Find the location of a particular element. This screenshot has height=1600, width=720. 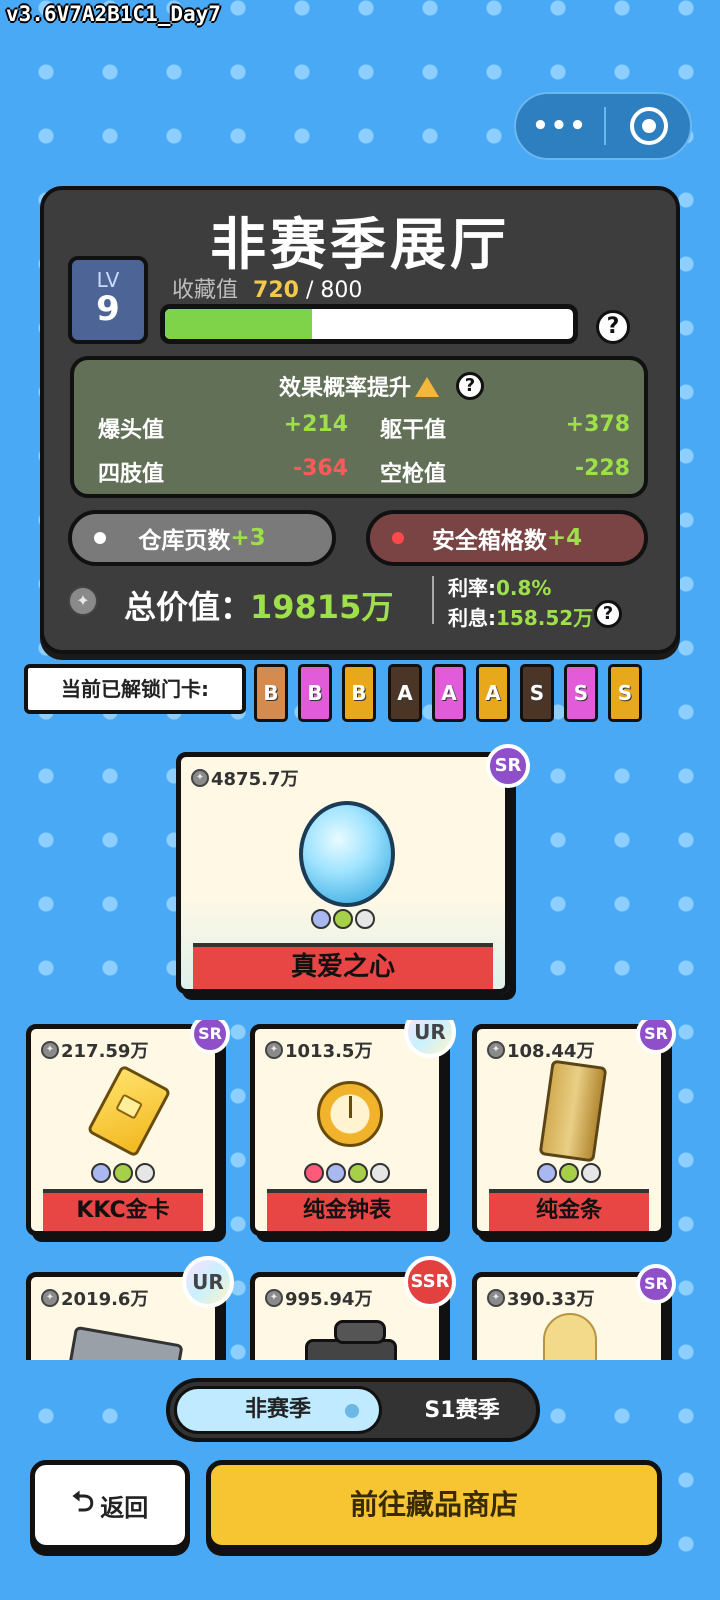

more-button: ••• is located at coordinates (560, 126).